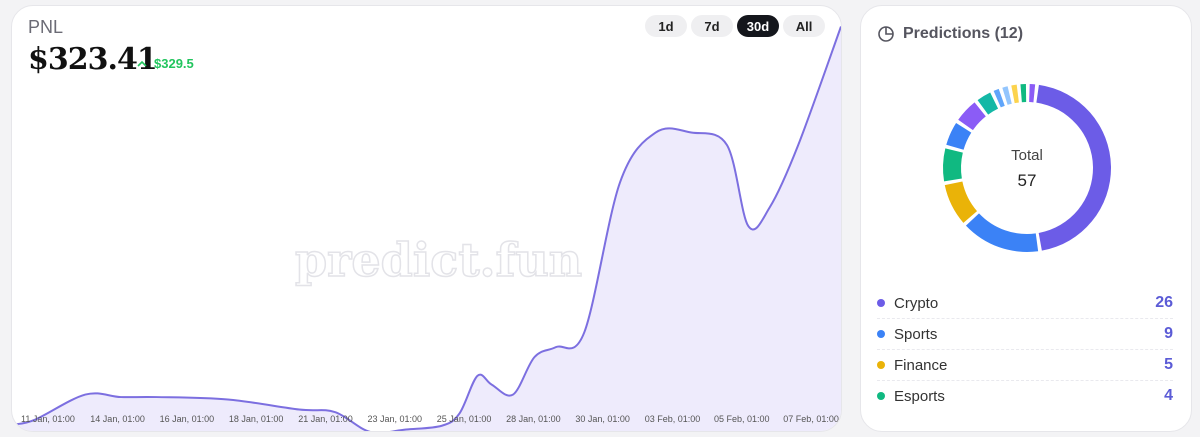 This screenshot has width=1200, height=437. I want to click on x-tick-label: 23 Jan, 01:00, so click(395, 419).